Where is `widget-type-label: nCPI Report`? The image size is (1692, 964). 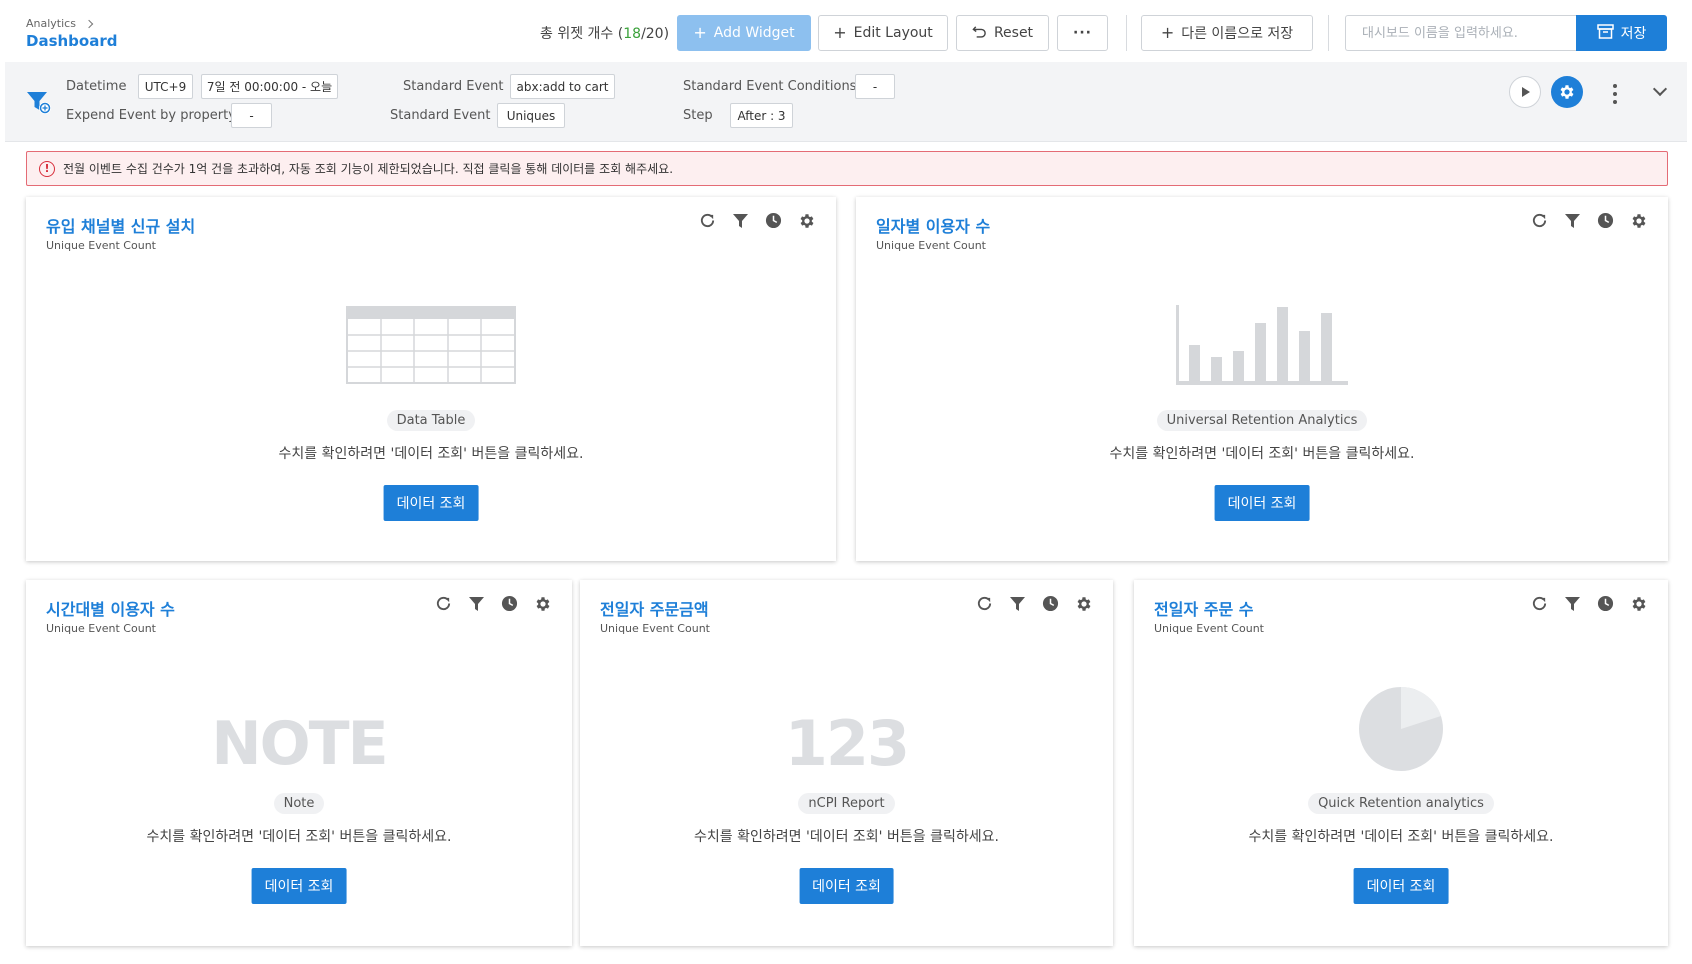
widget-type-label: nCPI Report is located at coordinates (846, 803).